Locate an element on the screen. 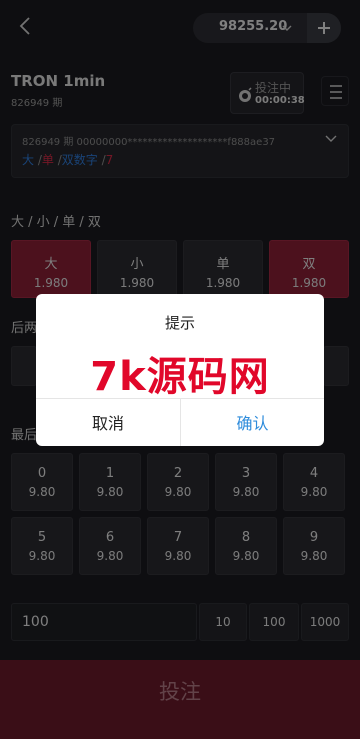 The width and height of the screenshot is (360, 739). confirm-button: 确认 is located at coordinates (252, 422).